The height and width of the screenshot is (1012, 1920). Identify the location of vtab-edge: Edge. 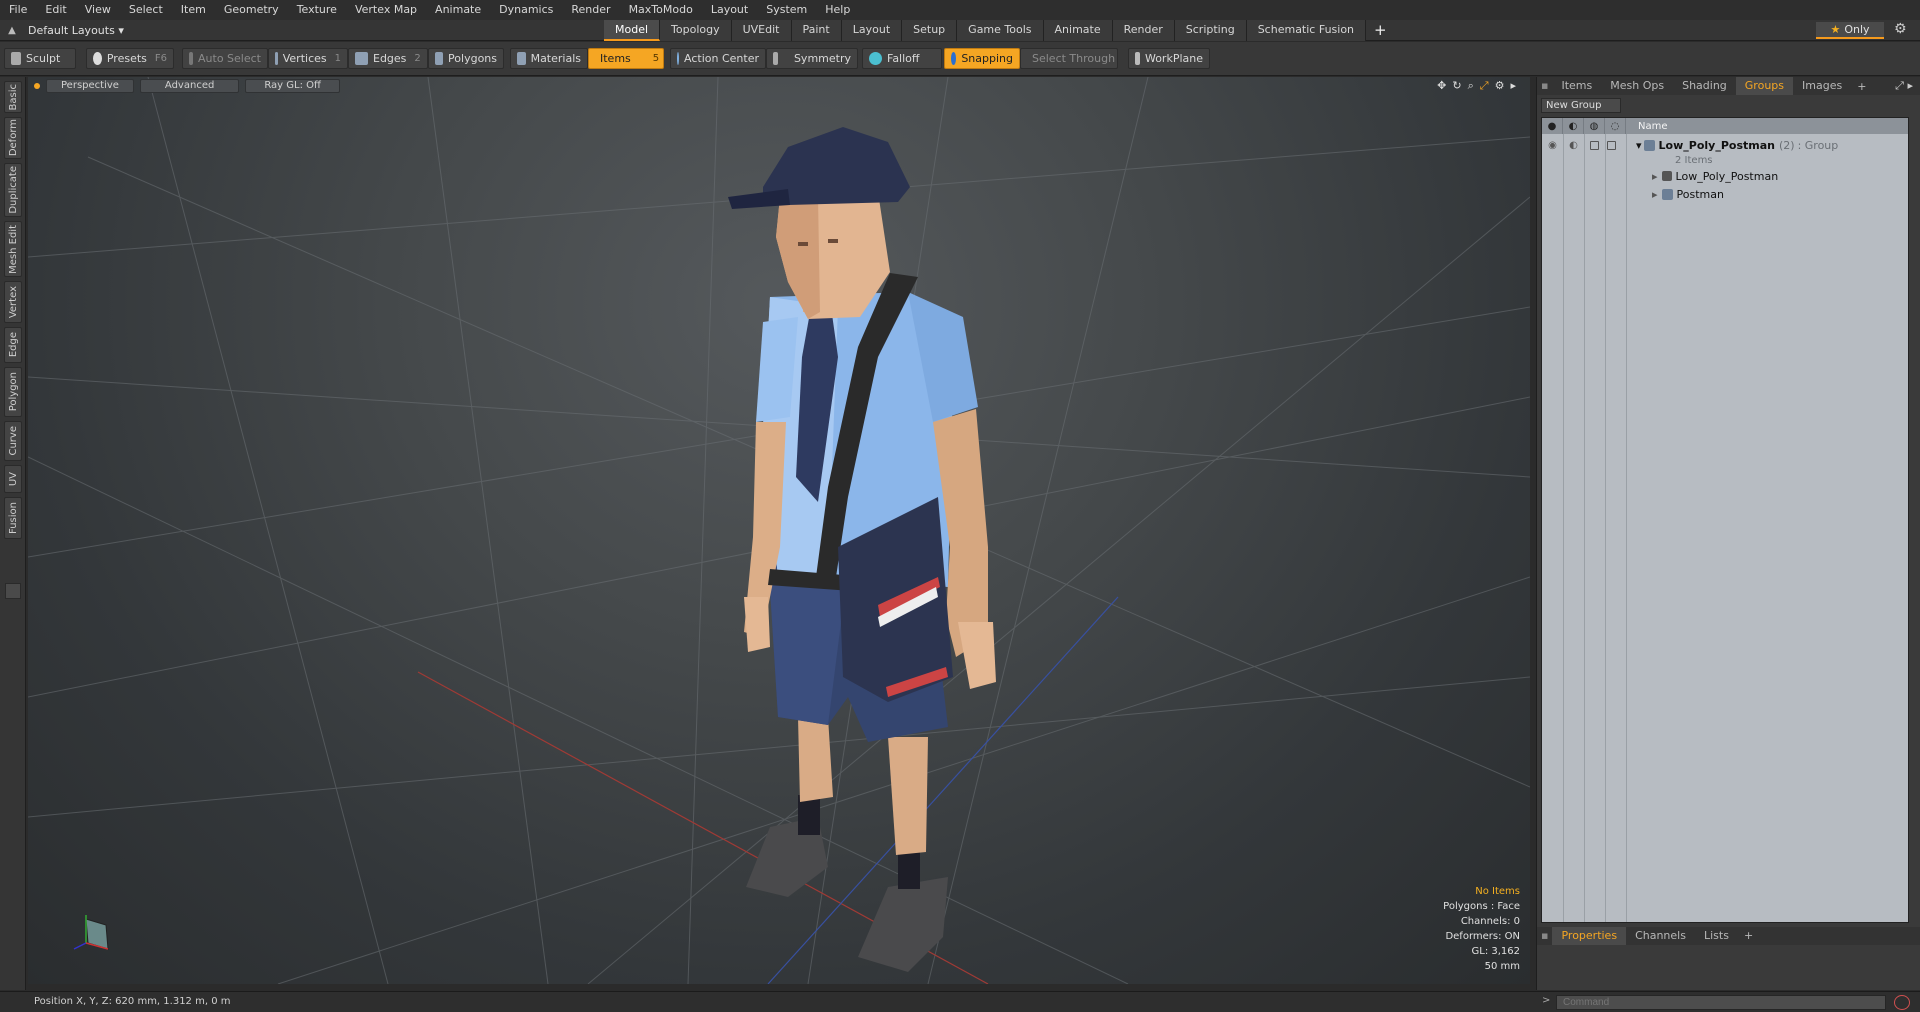
(13, 345).